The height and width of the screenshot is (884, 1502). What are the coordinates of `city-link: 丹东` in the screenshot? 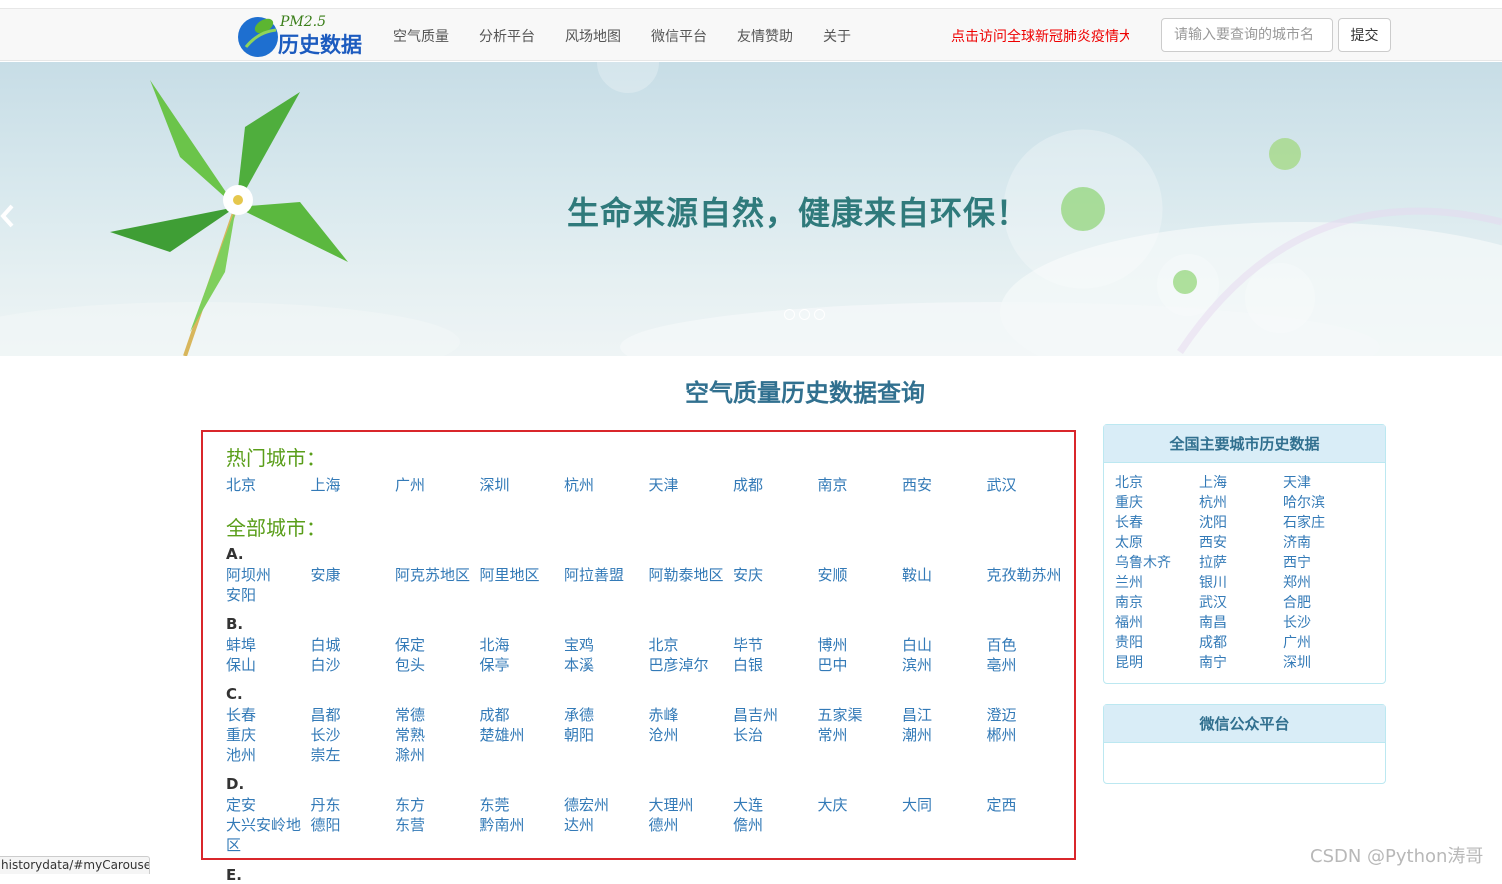 It's located at (353, 805).